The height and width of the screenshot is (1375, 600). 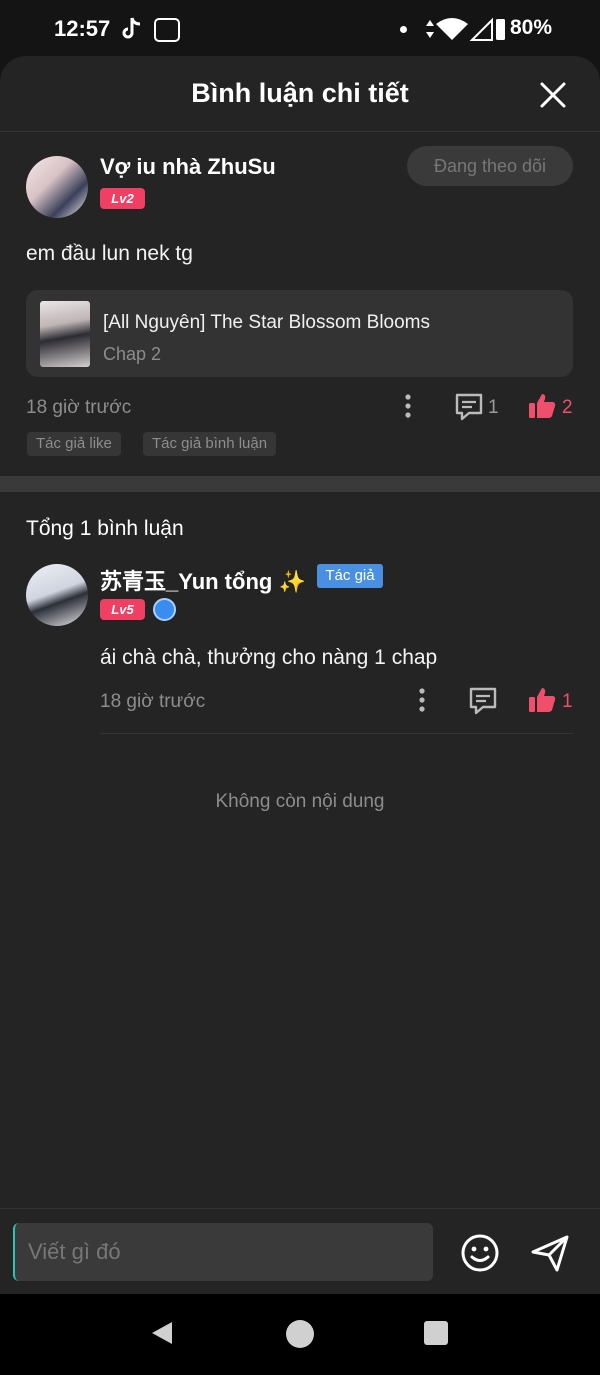 What do you see at coordinates (131, 28) in the screenshot?
I see `tiktok-icon` at bounding box center [131, 28].